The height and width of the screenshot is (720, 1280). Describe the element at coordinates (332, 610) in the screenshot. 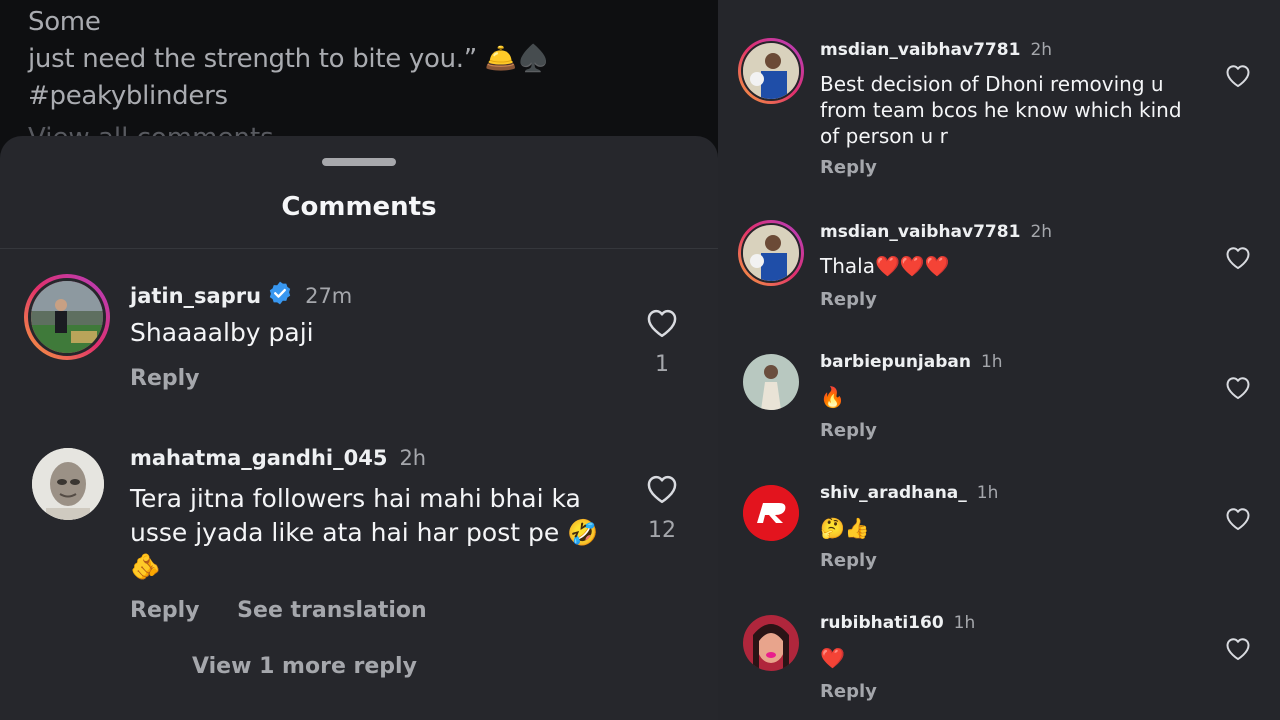

I see `see-translation-button: See translation` at that location.